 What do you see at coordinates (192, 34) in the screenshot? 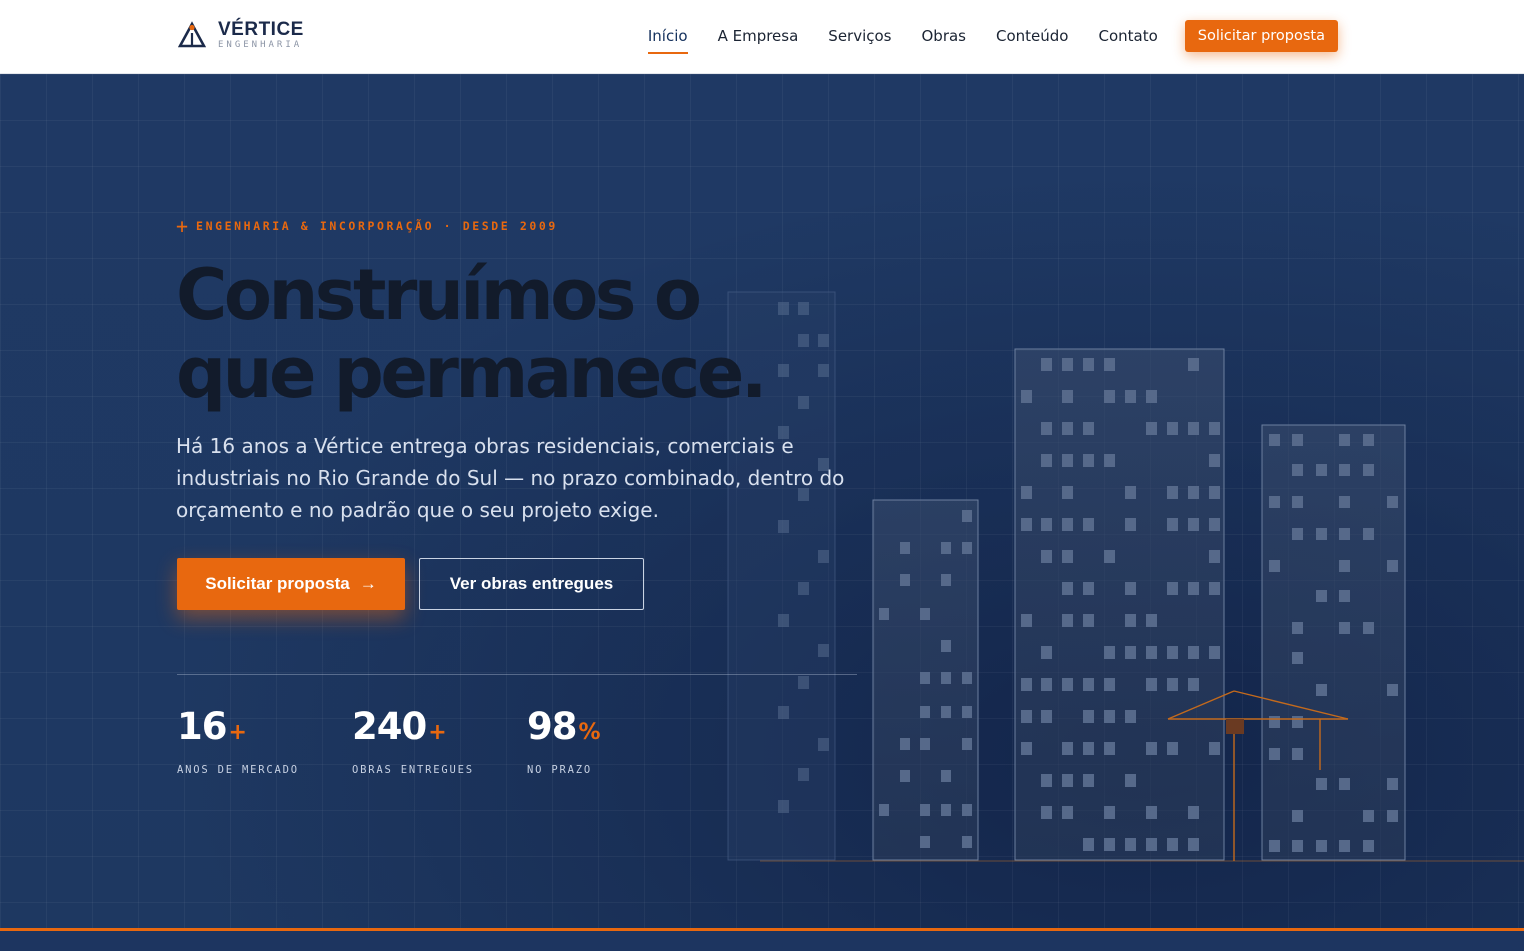
I see `triangle-logo-icon` at bounding box center [192, 34].